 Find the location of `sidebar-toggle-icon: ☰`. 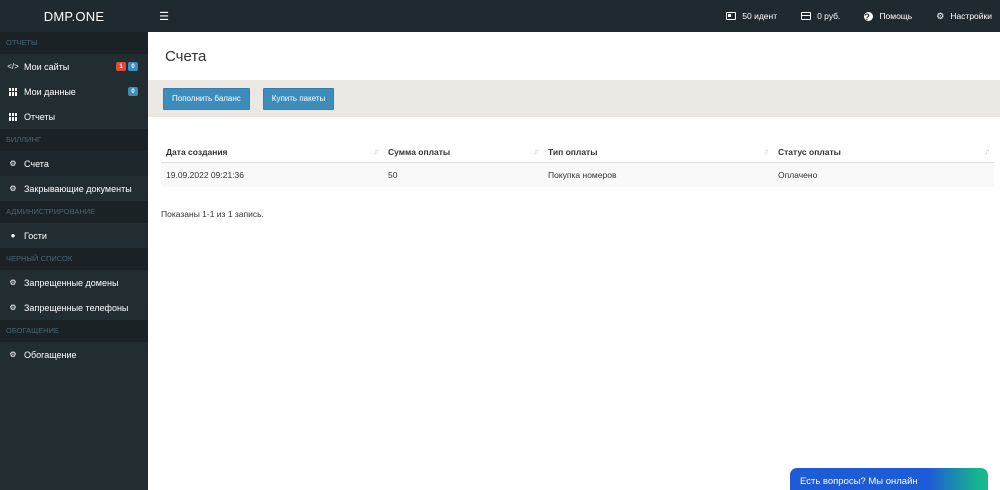

sidebar-toggle-icon: ☰ is located at coordinates (164, 16).